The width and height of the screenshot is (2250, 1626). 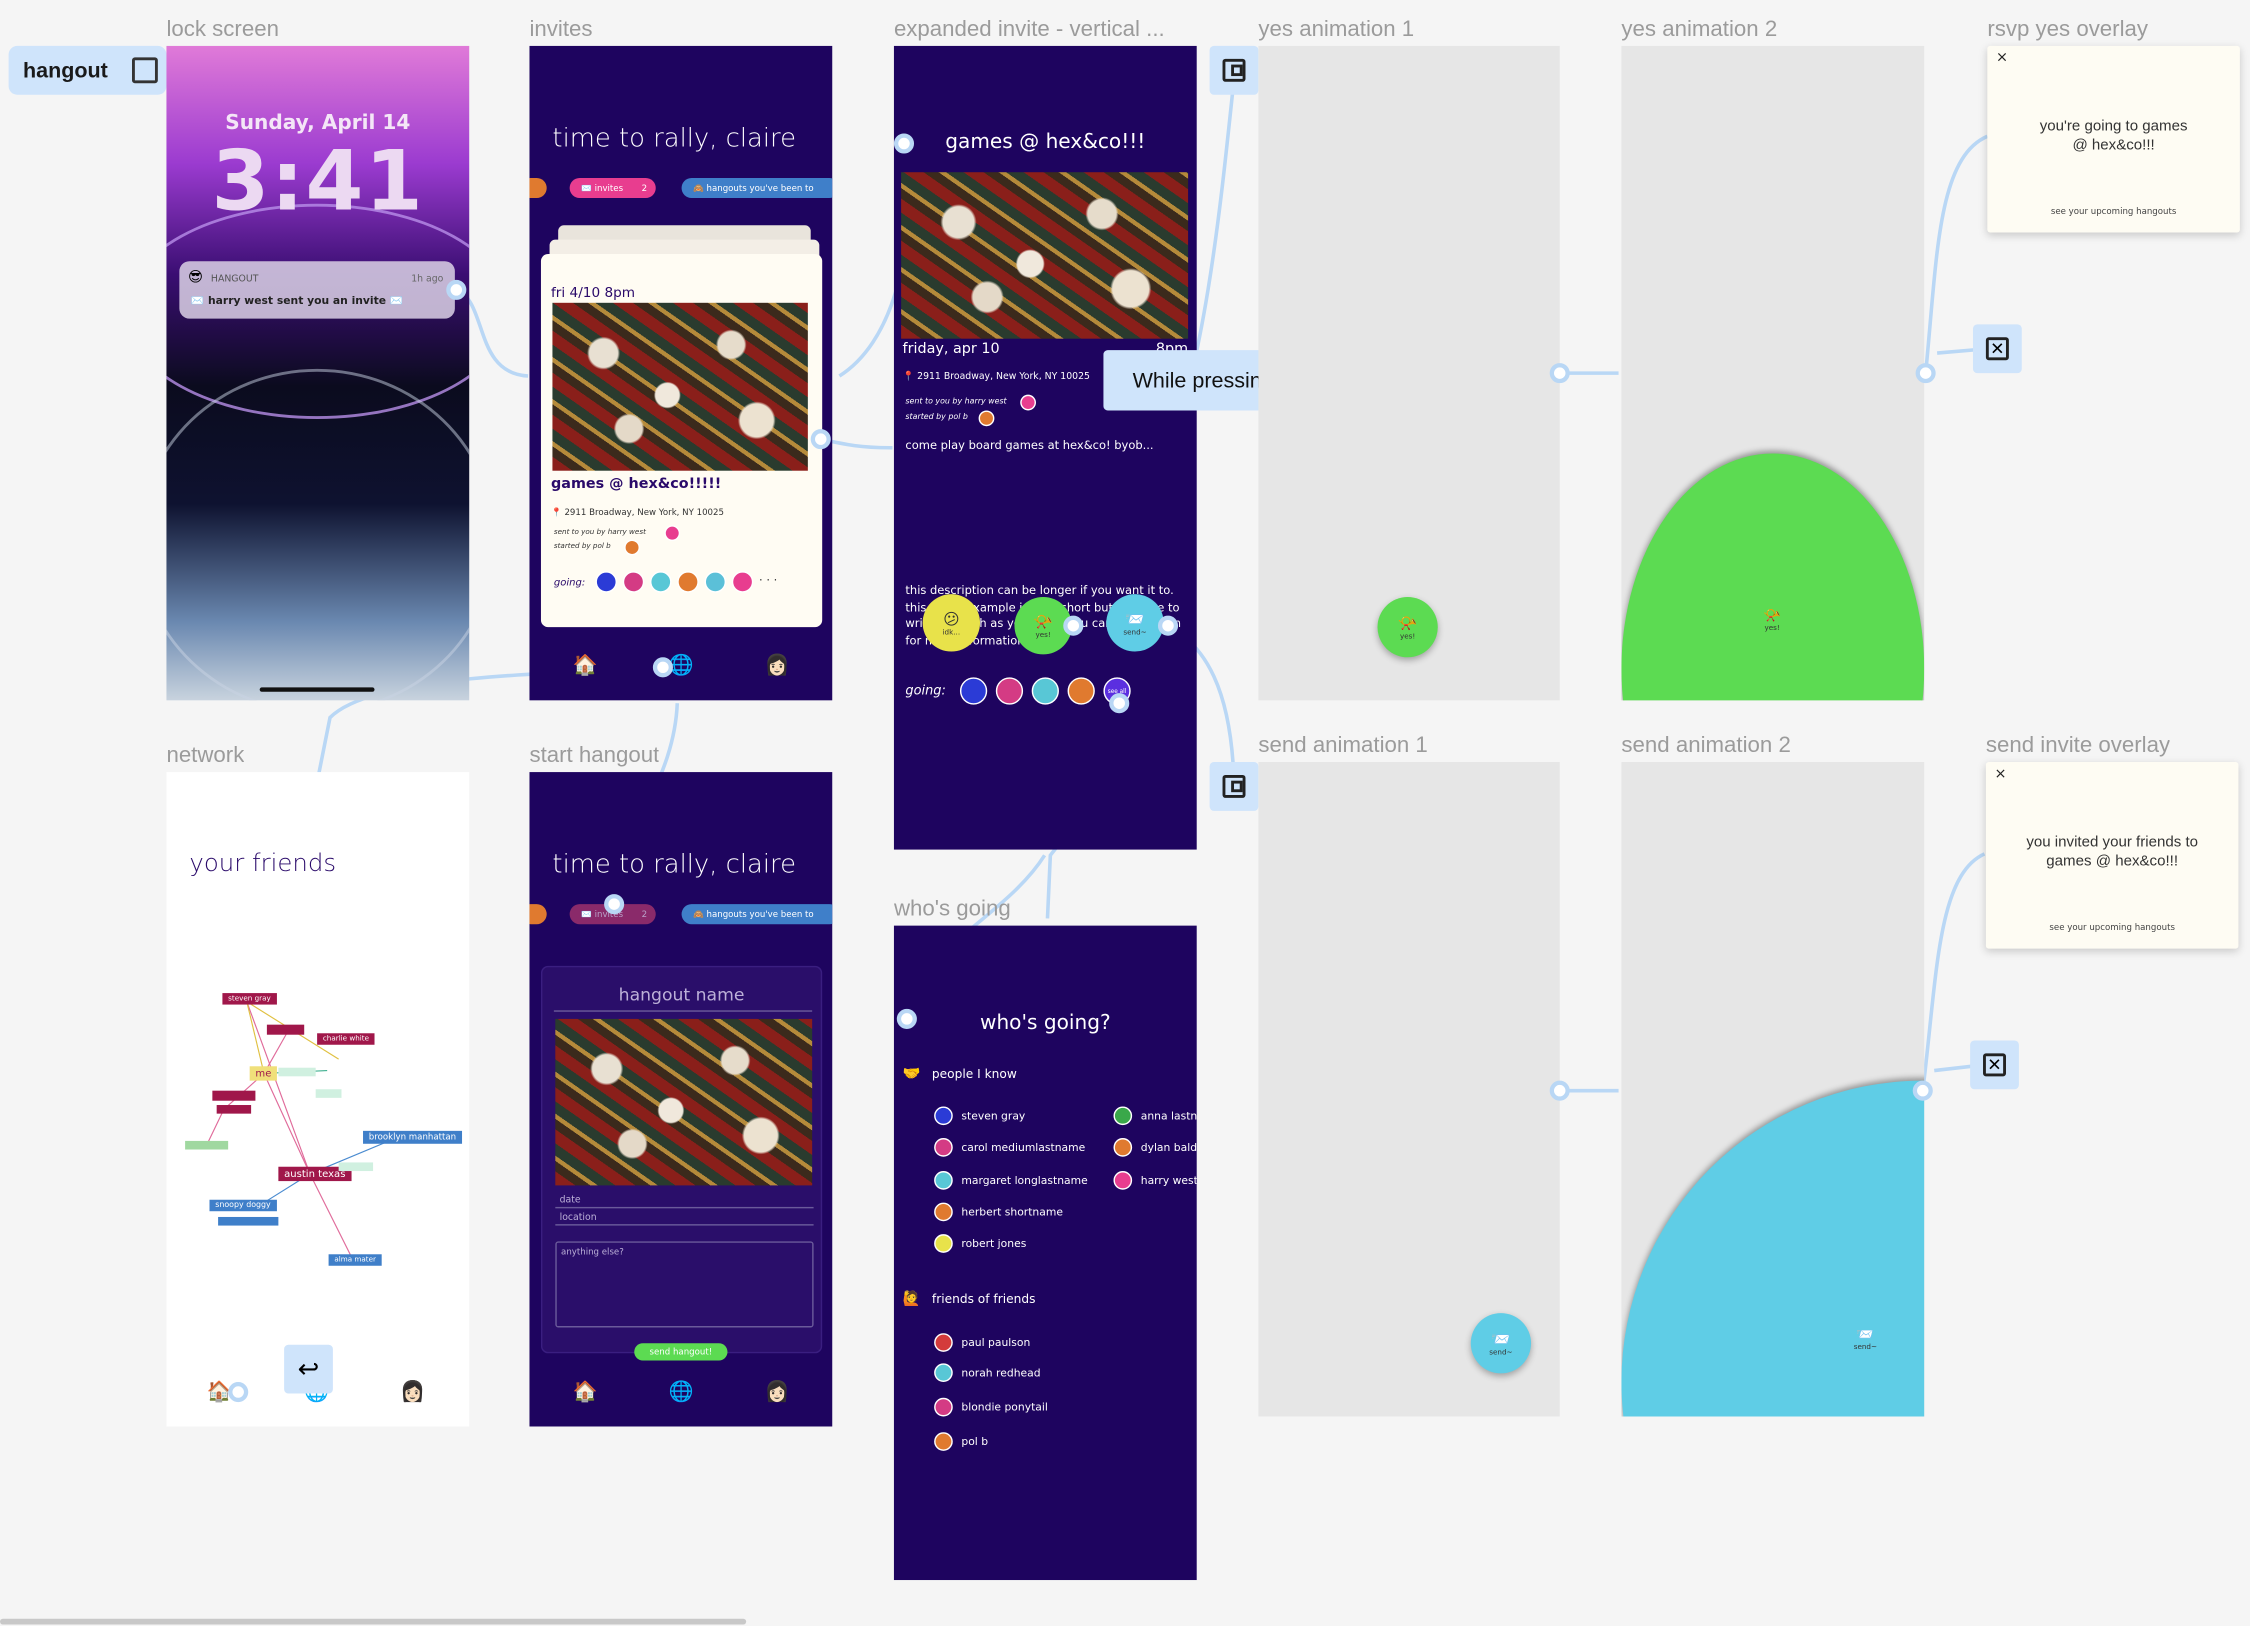 I want to click on list-item: norah redhead, so click(x=987, y=1373).